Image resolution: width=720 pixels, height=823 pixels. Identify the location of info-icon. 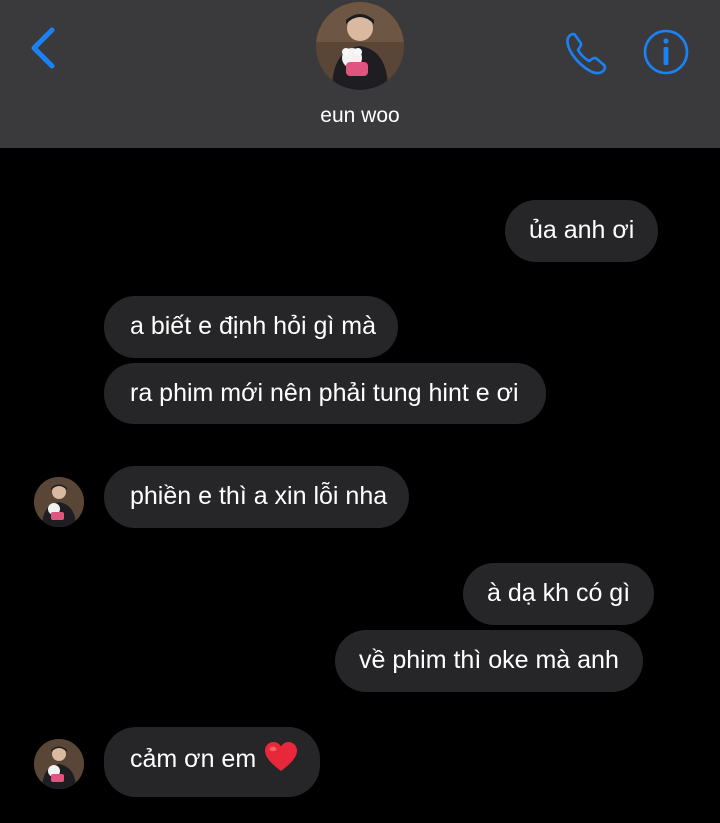
(666, 52).